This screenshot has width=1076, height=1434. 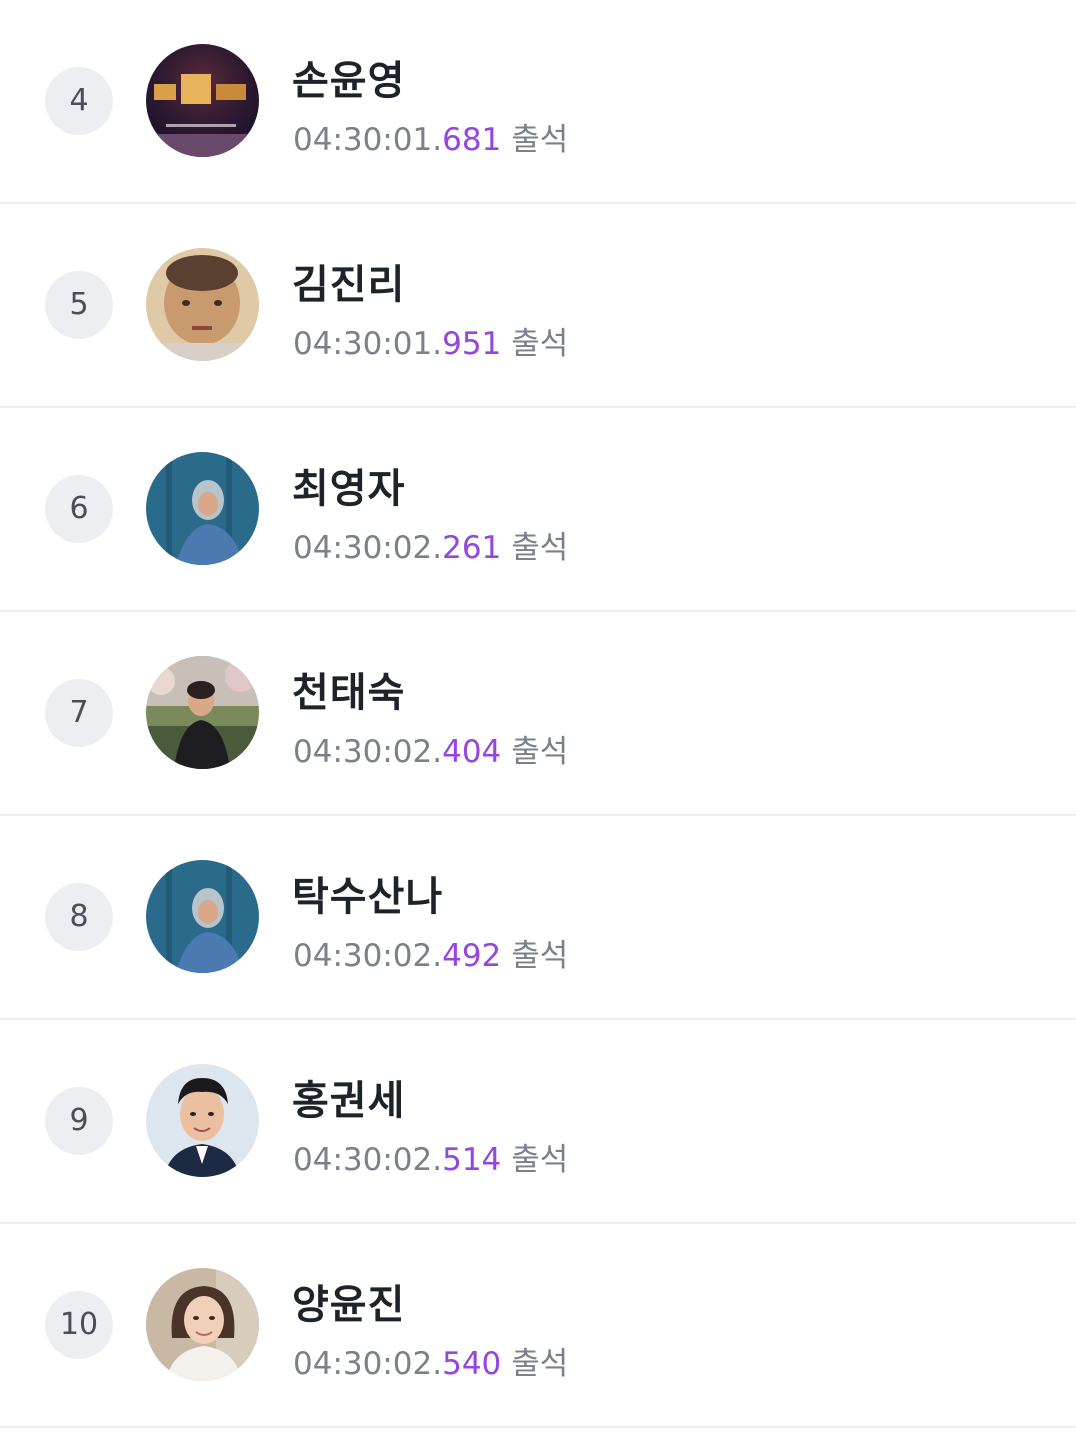 What do you see at coordinates (202, 100) in the screenshot?
I see `book-cover-avatar-icon` at bounding box center [202, 100].